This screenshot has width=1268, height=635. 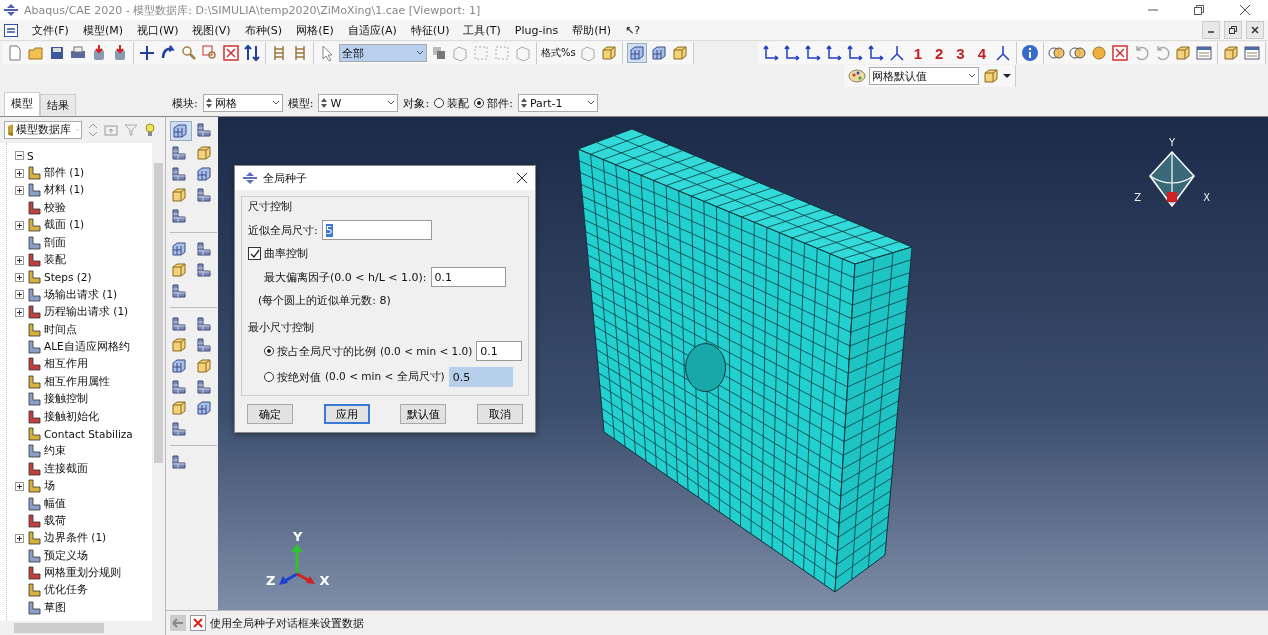 I want to click on tree-item: 截面 (1), so click(x=64, y=225).